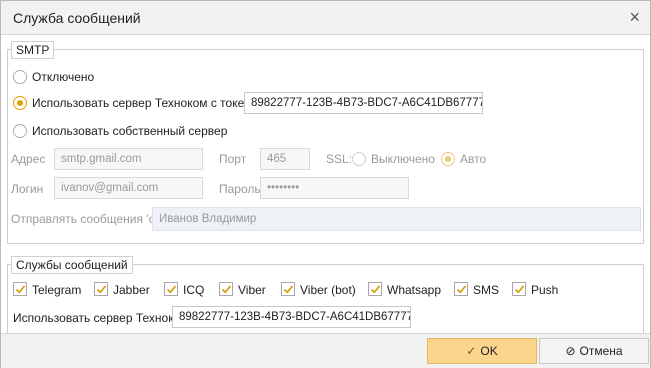  I want to click on viber-bot-label: Viber (bot), so click(328, 290).